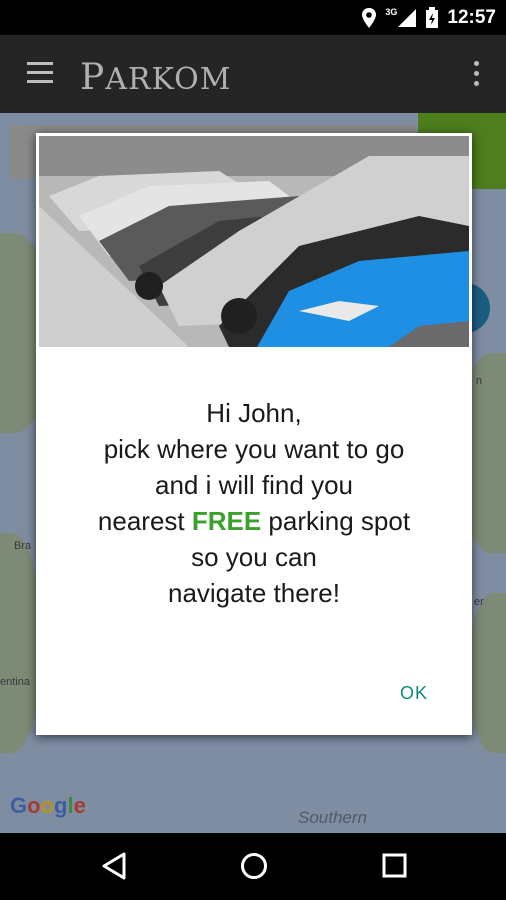  I want to click on map-label-southern: Southern, so click(332, 817).